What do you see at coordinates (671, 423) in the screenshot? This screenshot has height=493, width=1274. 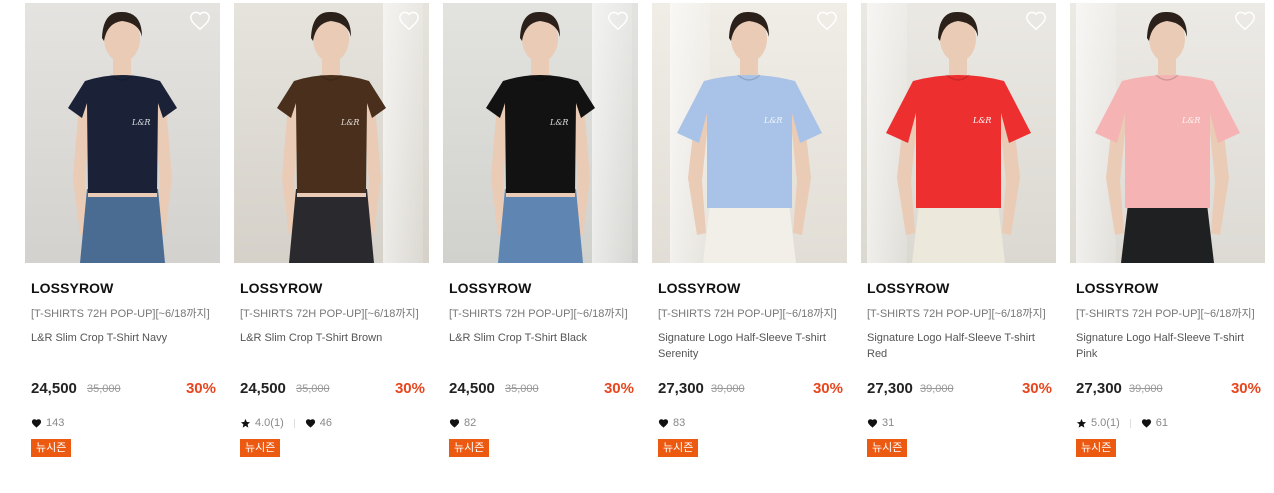 I see `product-meta: 83` at bounding box center [671, 423].